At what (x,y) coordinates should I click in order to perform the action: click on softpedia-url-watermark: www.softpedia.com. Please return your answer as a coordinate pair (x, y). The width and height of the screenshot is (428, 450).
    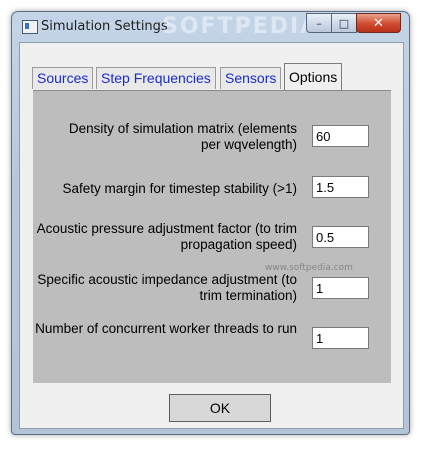
    Looking at the image, I should click on (309, 268).